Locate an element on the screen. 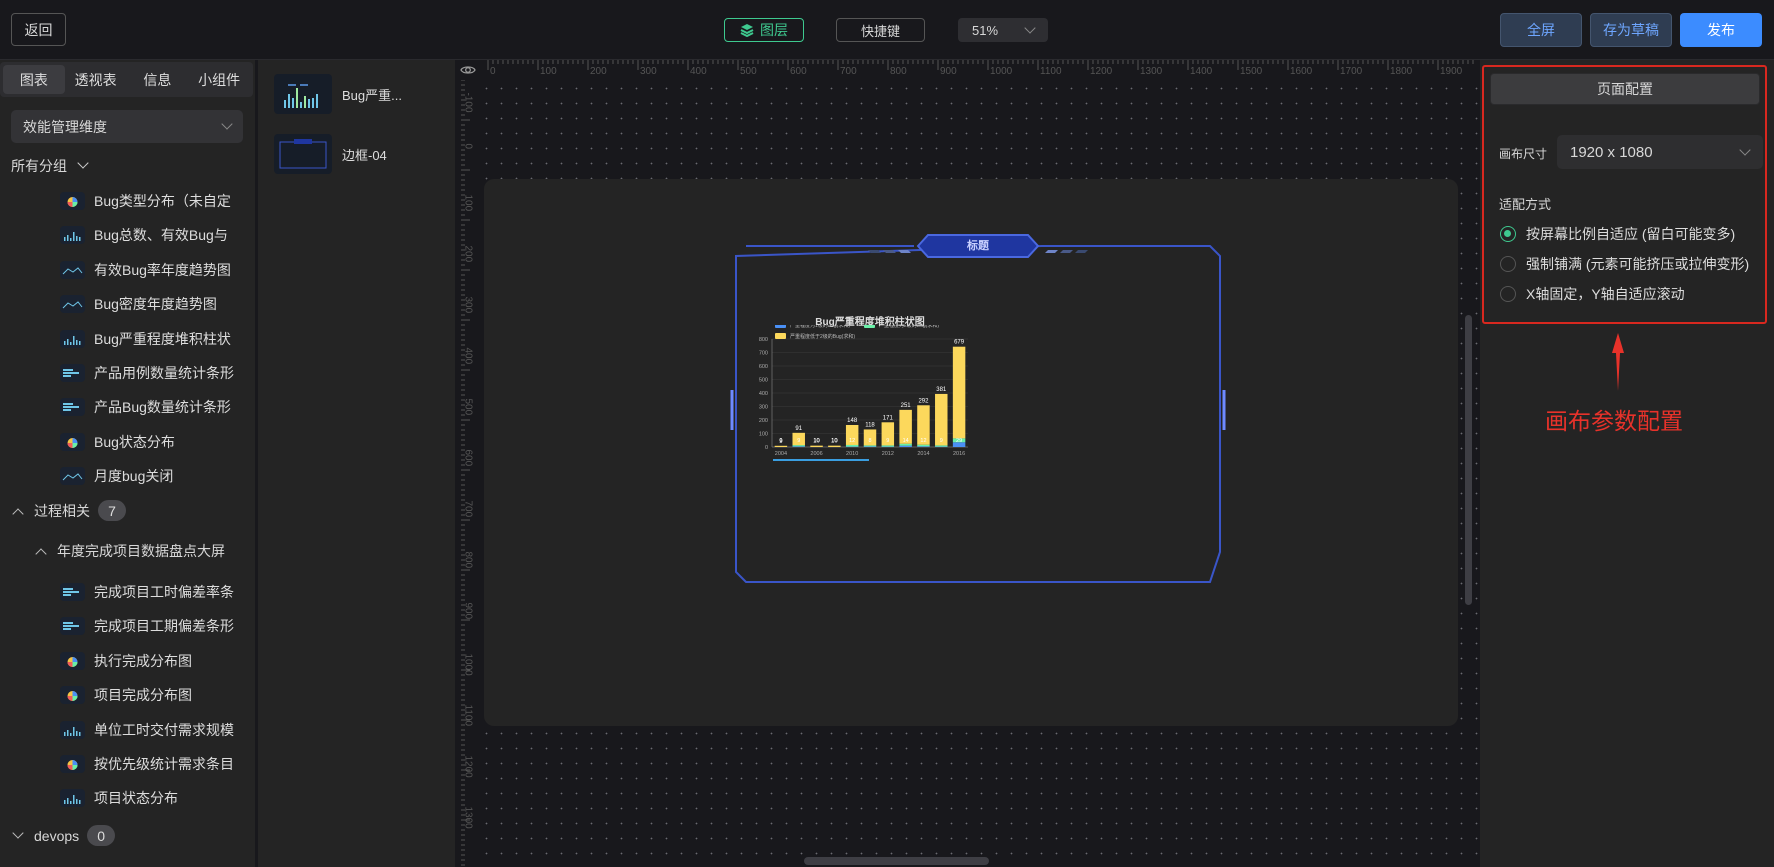  horizontal-scrollbar is located at coordinates (896, 861).